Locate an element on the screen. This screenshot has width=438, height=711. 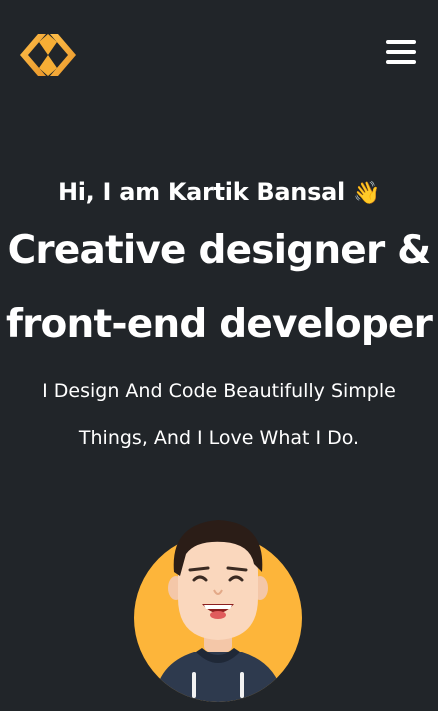
waving-hand-icon: 👋 is located at coordinates (366, 193).